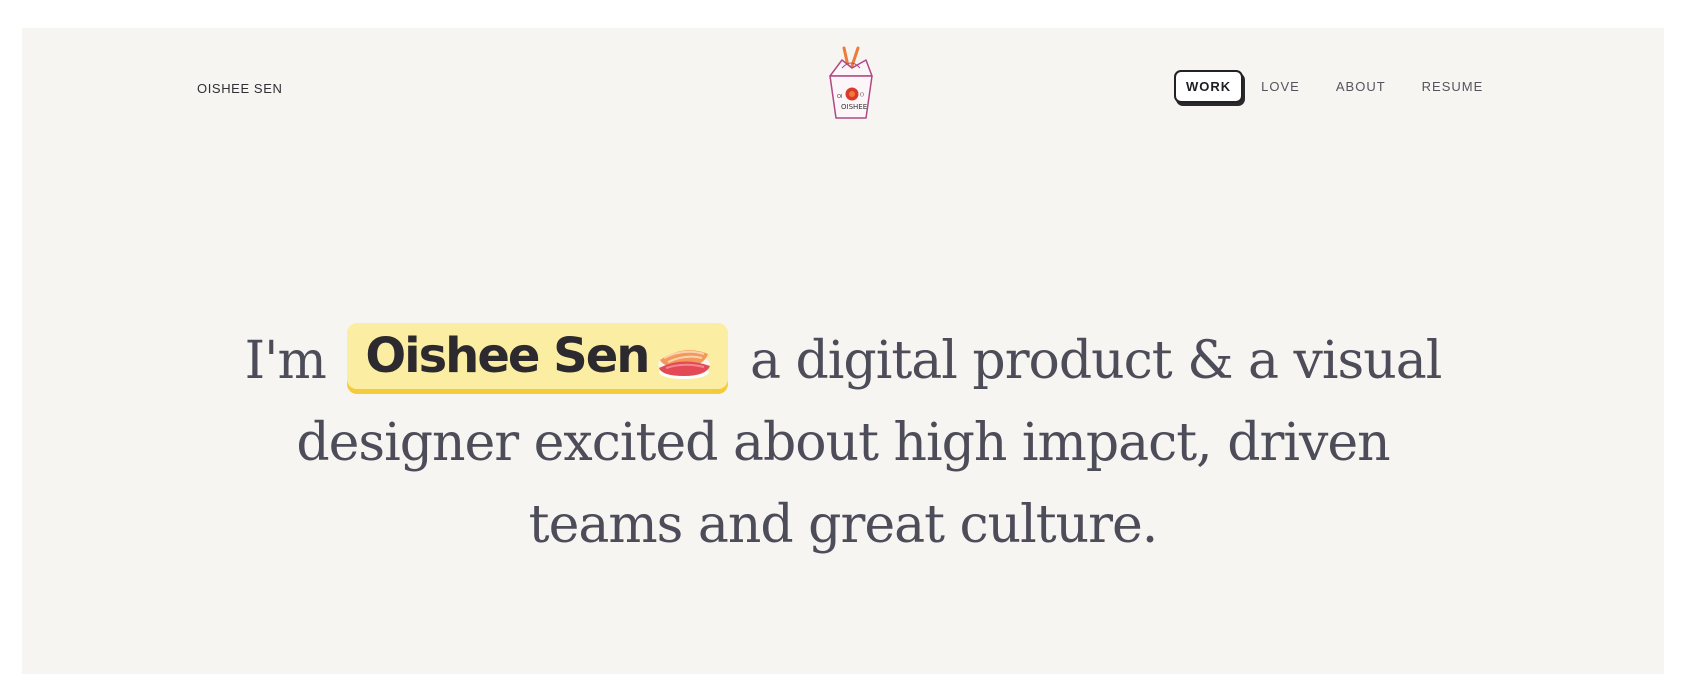 The width and height of the screenshot is (1690, 674). Describe the element at coordinates (839, 97) in the screenshot. I see `svg-text: OI` at that location.